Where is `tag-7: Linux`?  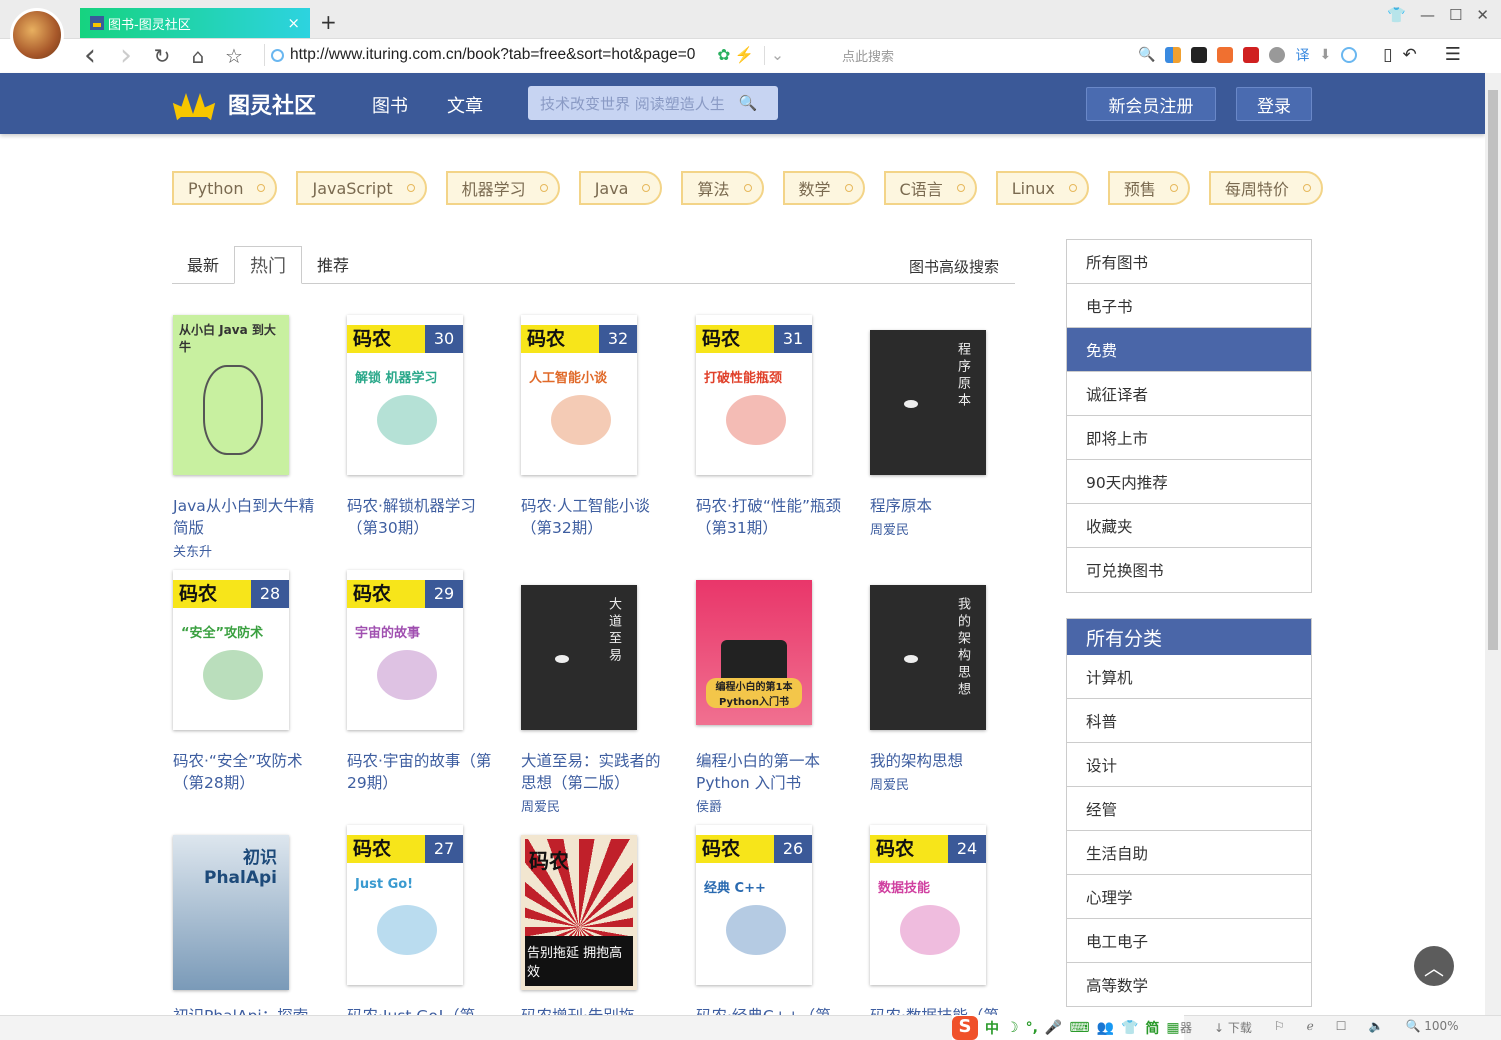
tag-7: Linux is located at coordinates (1042, 188).